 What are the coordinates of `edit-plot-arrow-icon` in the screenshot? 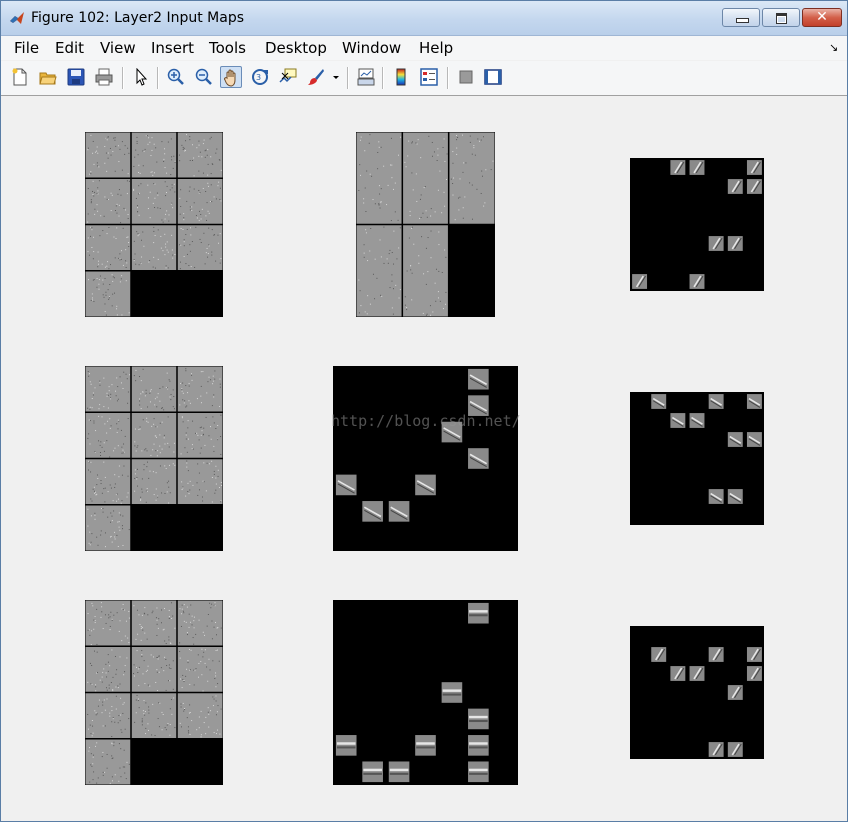 It's located at (142, 77).